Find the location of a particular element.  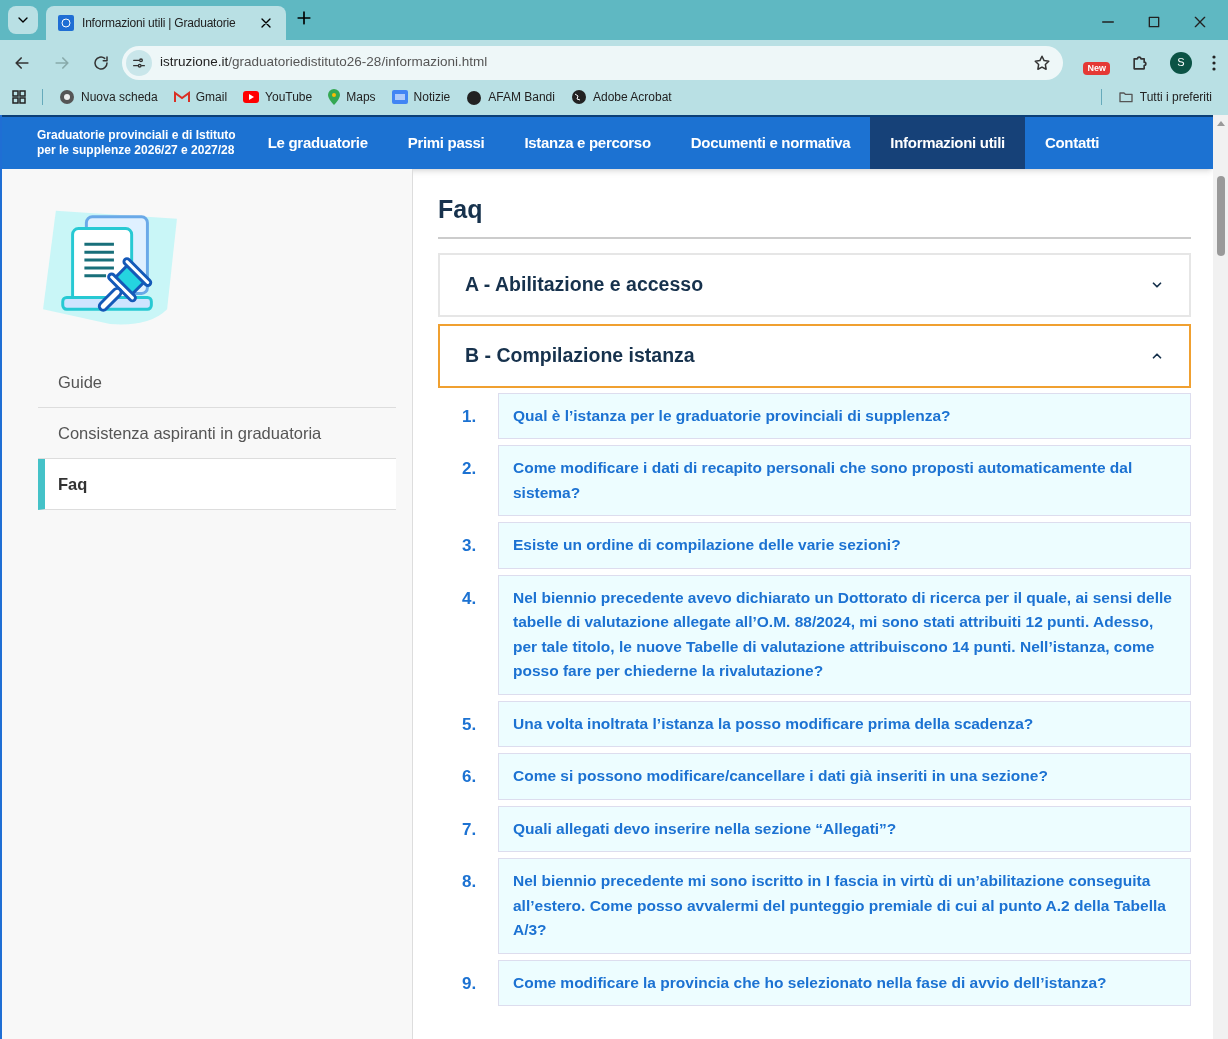

menu-icon is located at coordinates (1214, 62).